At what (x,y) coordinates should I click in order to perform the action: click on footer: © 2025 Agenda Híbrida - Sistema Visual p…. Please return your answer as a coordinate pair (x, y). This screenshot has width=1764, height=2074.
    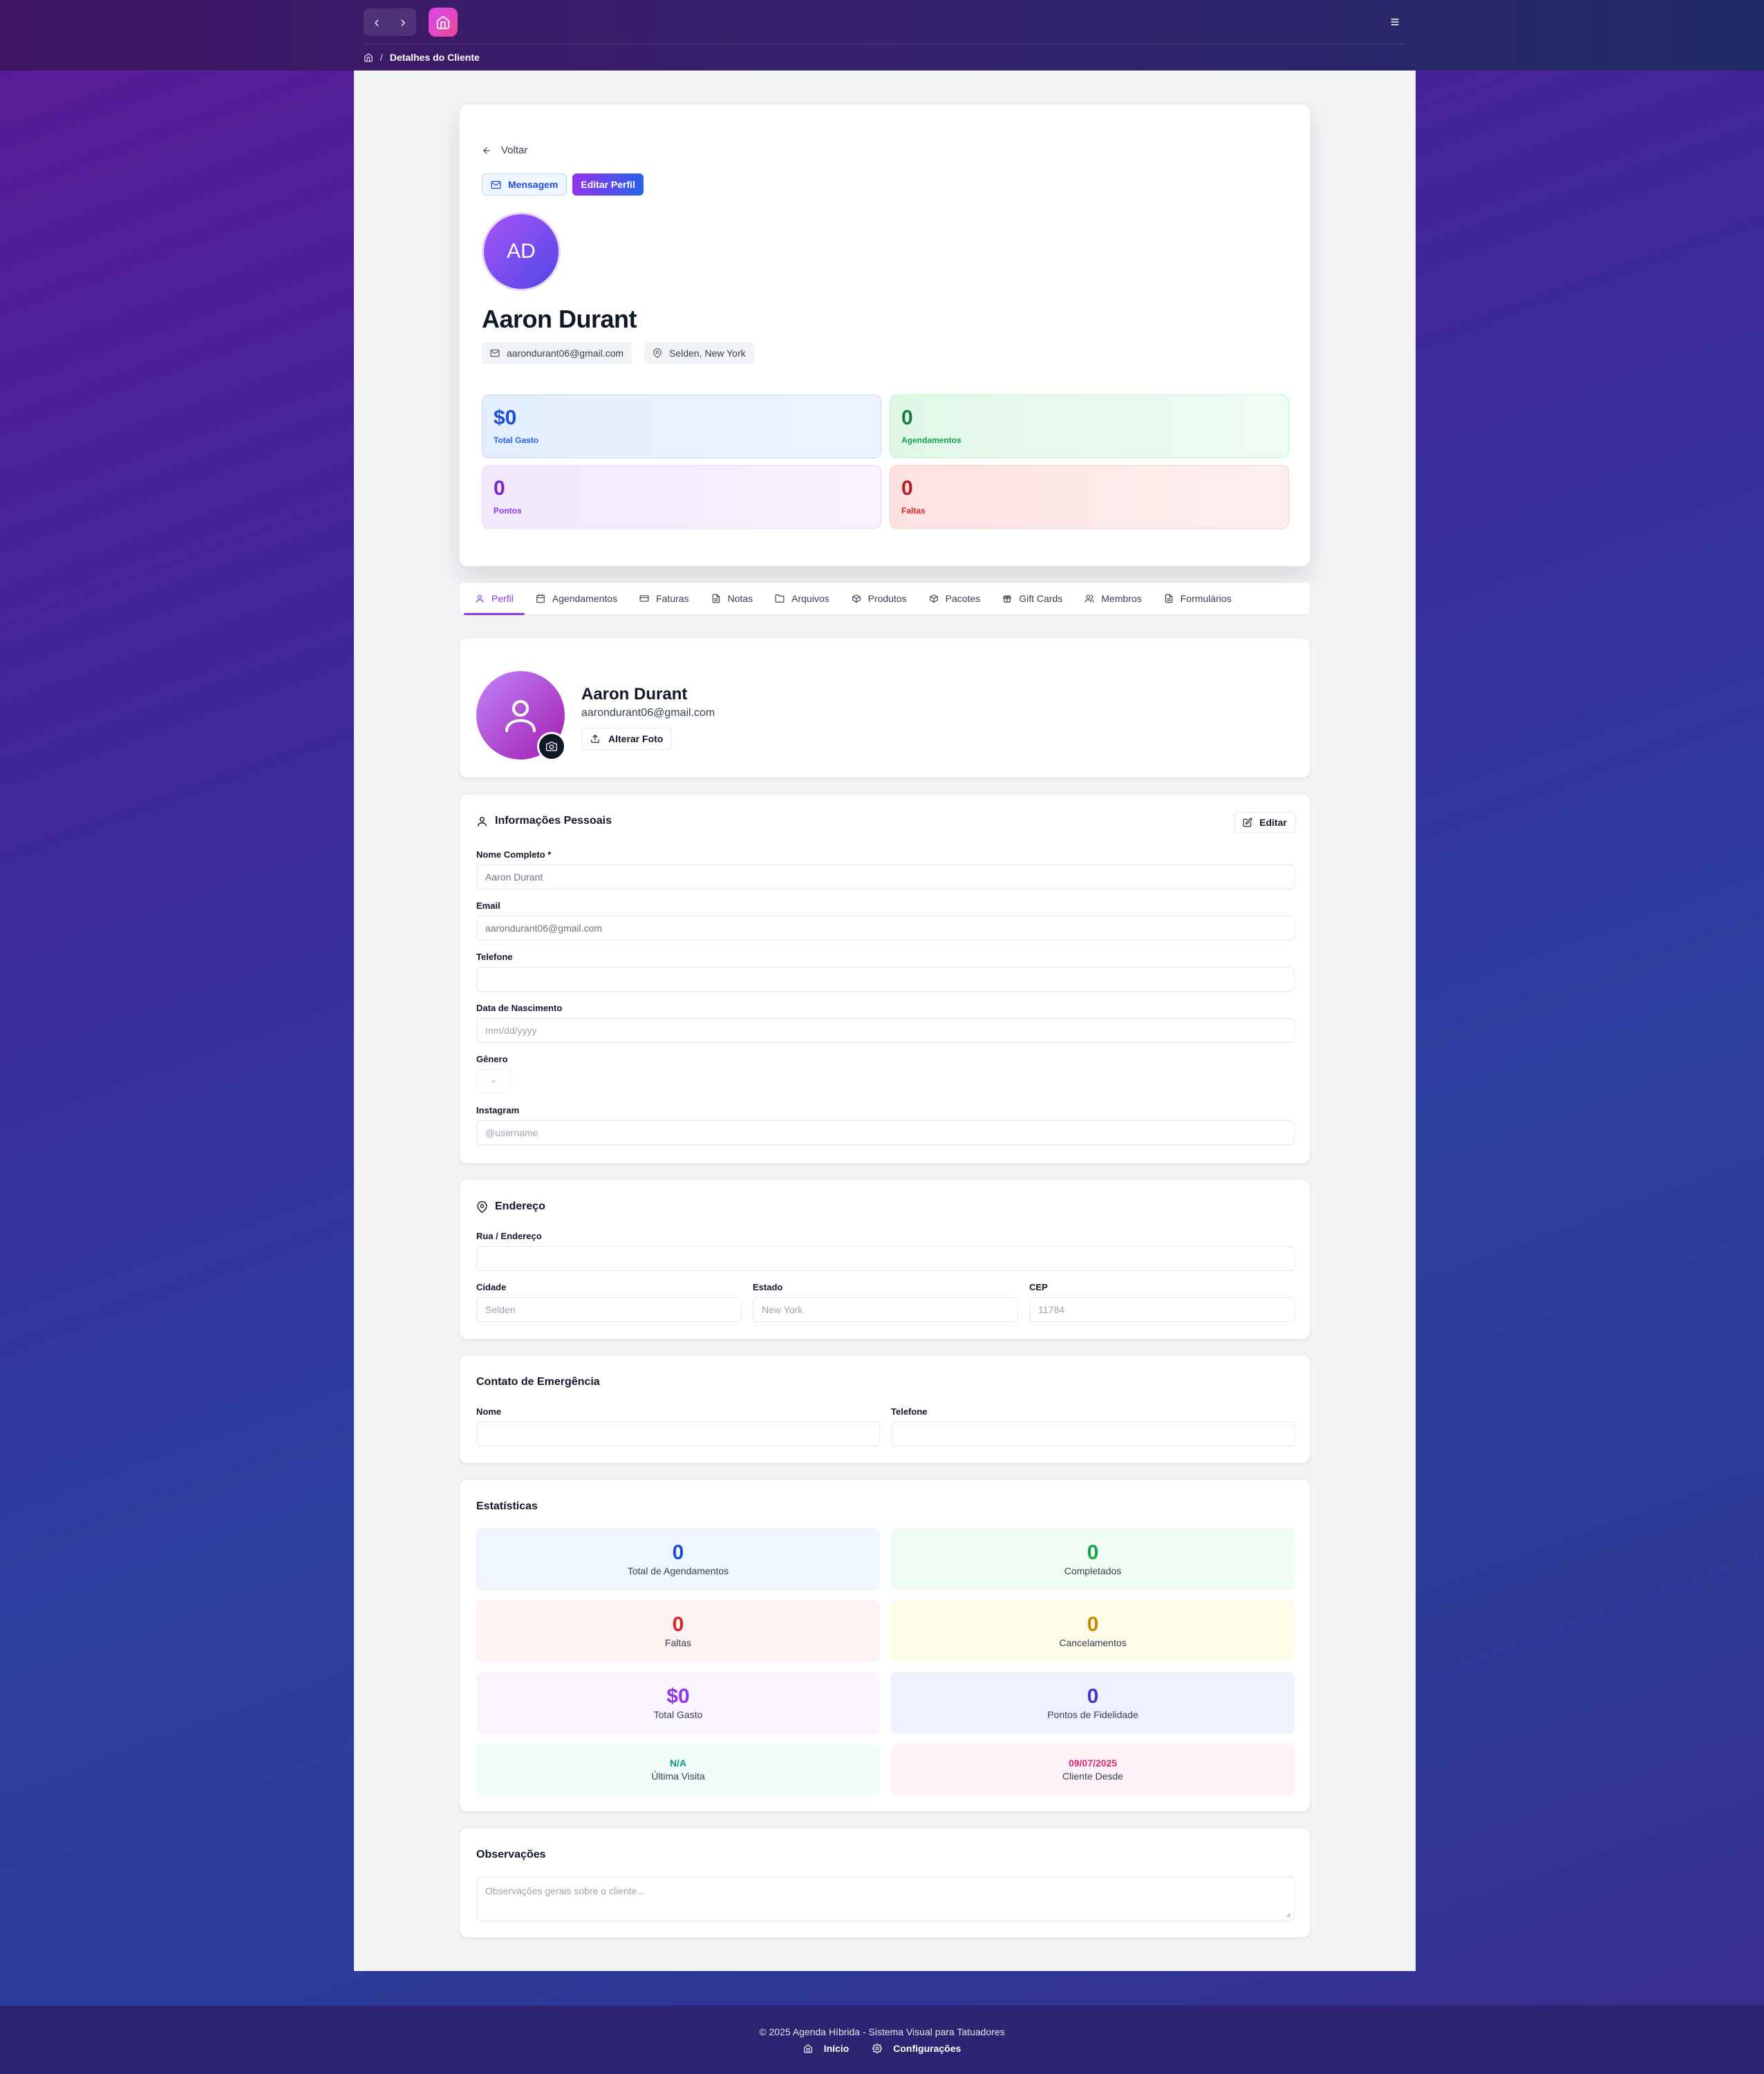
    Looking at the image, I should click on (882, 2040).